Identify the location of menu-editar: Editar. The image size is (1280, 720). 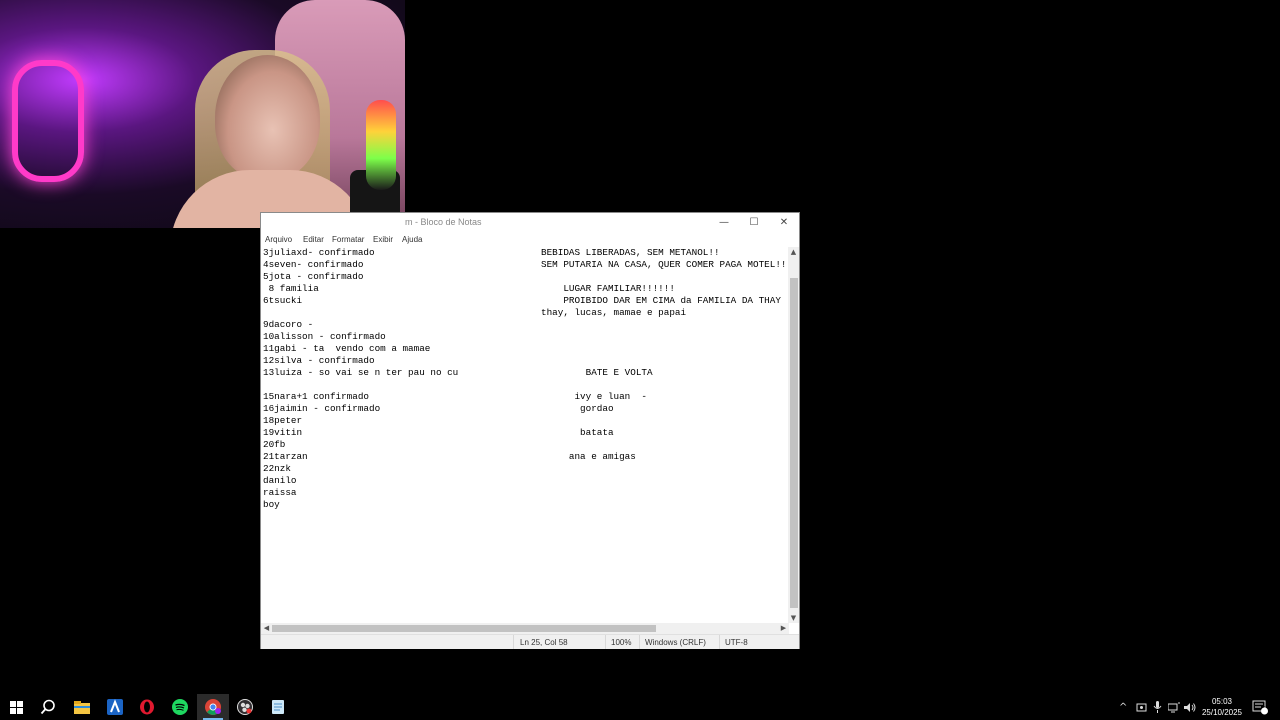
(313, 239).